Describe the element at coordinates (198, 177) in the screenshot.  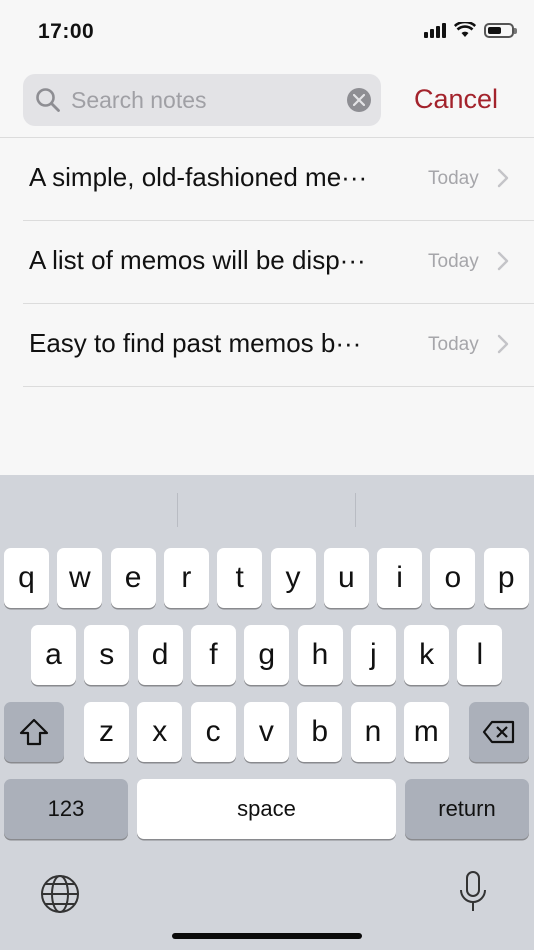
I see `note-title: A simple, old-fashioned me···` at that location.